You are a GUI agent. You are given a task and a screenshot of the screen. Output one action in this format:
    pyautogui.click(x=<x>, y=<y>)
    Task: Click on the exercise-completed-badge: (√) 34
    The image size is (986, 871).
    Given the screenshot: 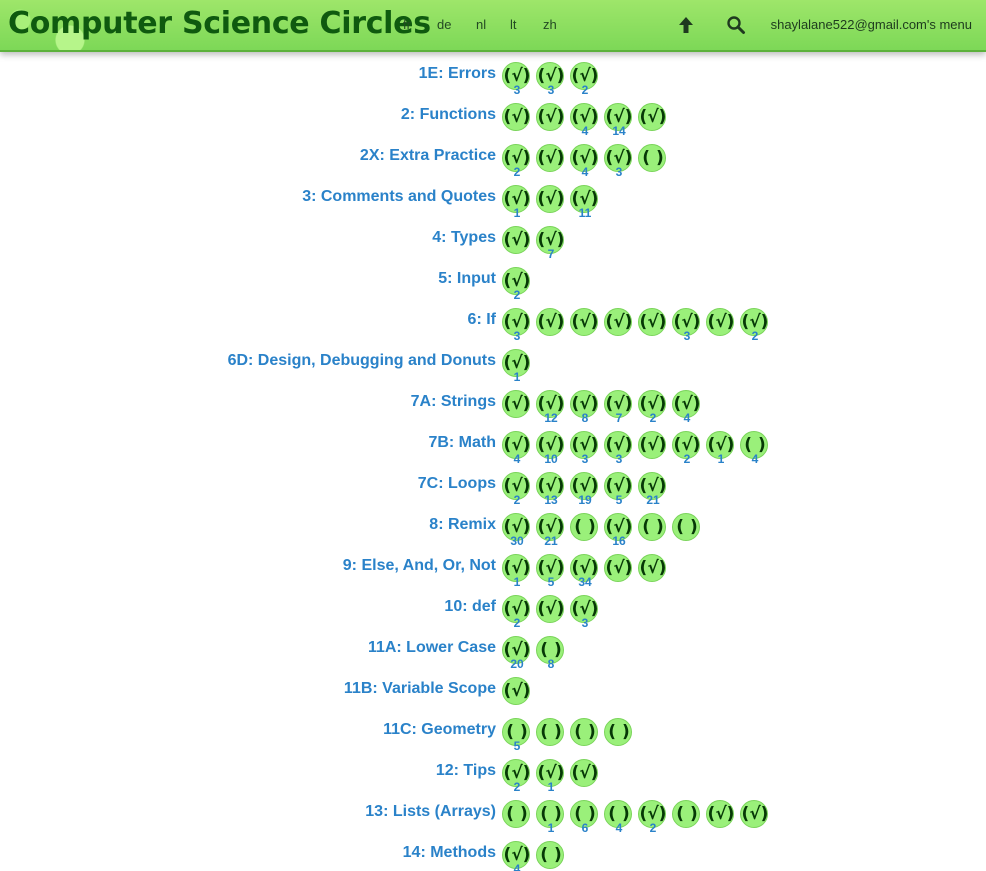 What is the action you would take?
    pyautogui.click(x=584, y=571)
    